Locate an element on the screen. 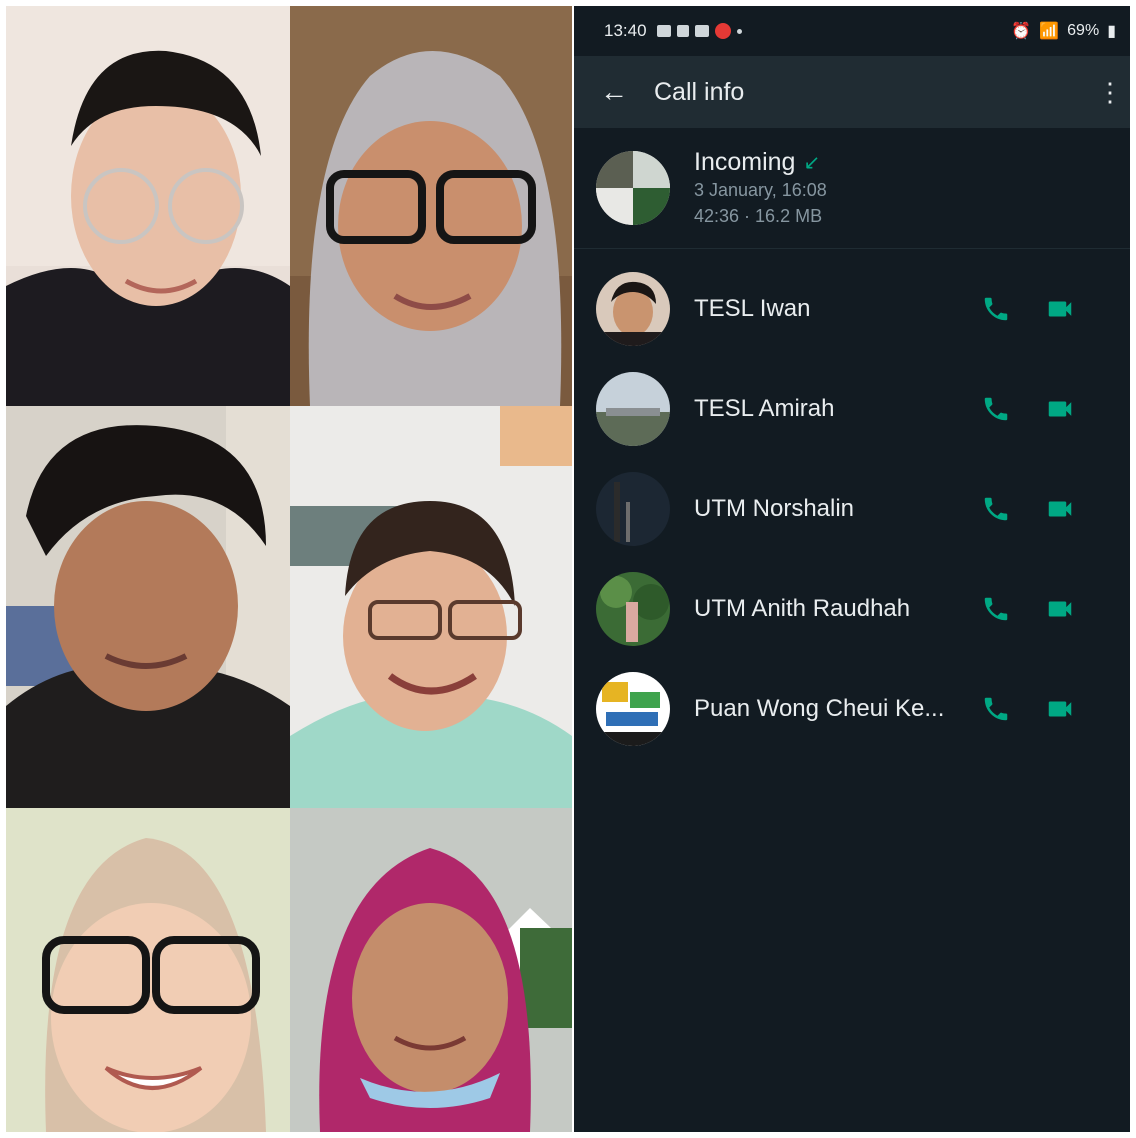 The width and height of the screenshot is (1136, 1138). status-time: 13:40 is located at coordinates (625, 30).